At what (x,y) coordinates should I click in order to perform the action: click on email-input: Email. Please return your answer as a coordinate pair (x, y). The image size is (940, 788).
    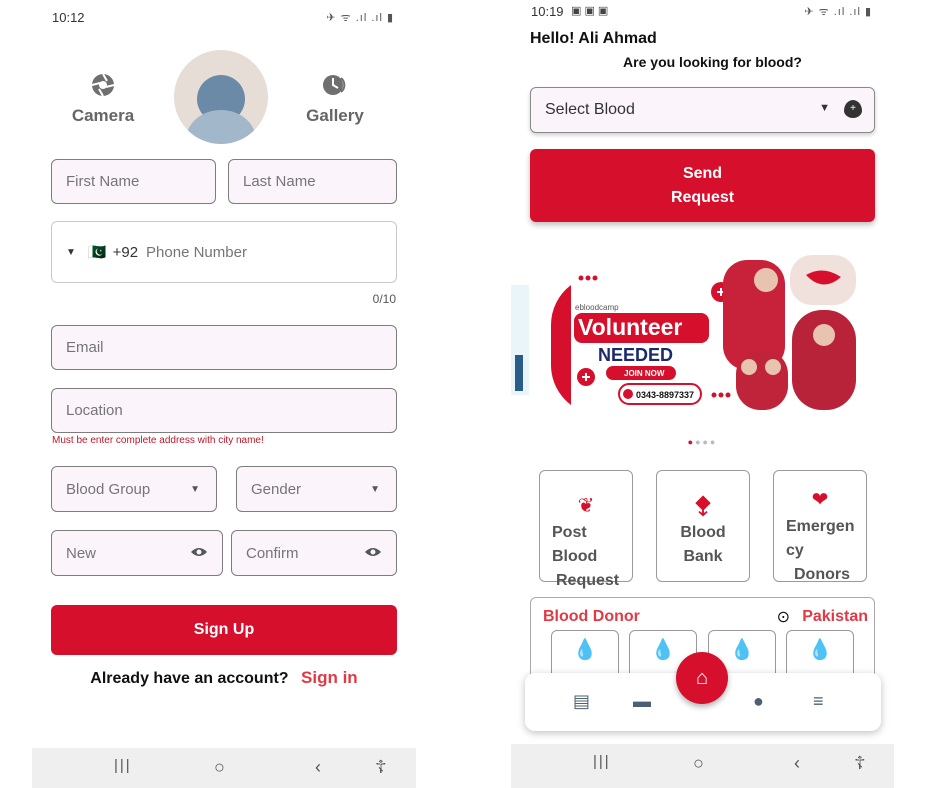
    Looking at the image, I should click on (224, 347).